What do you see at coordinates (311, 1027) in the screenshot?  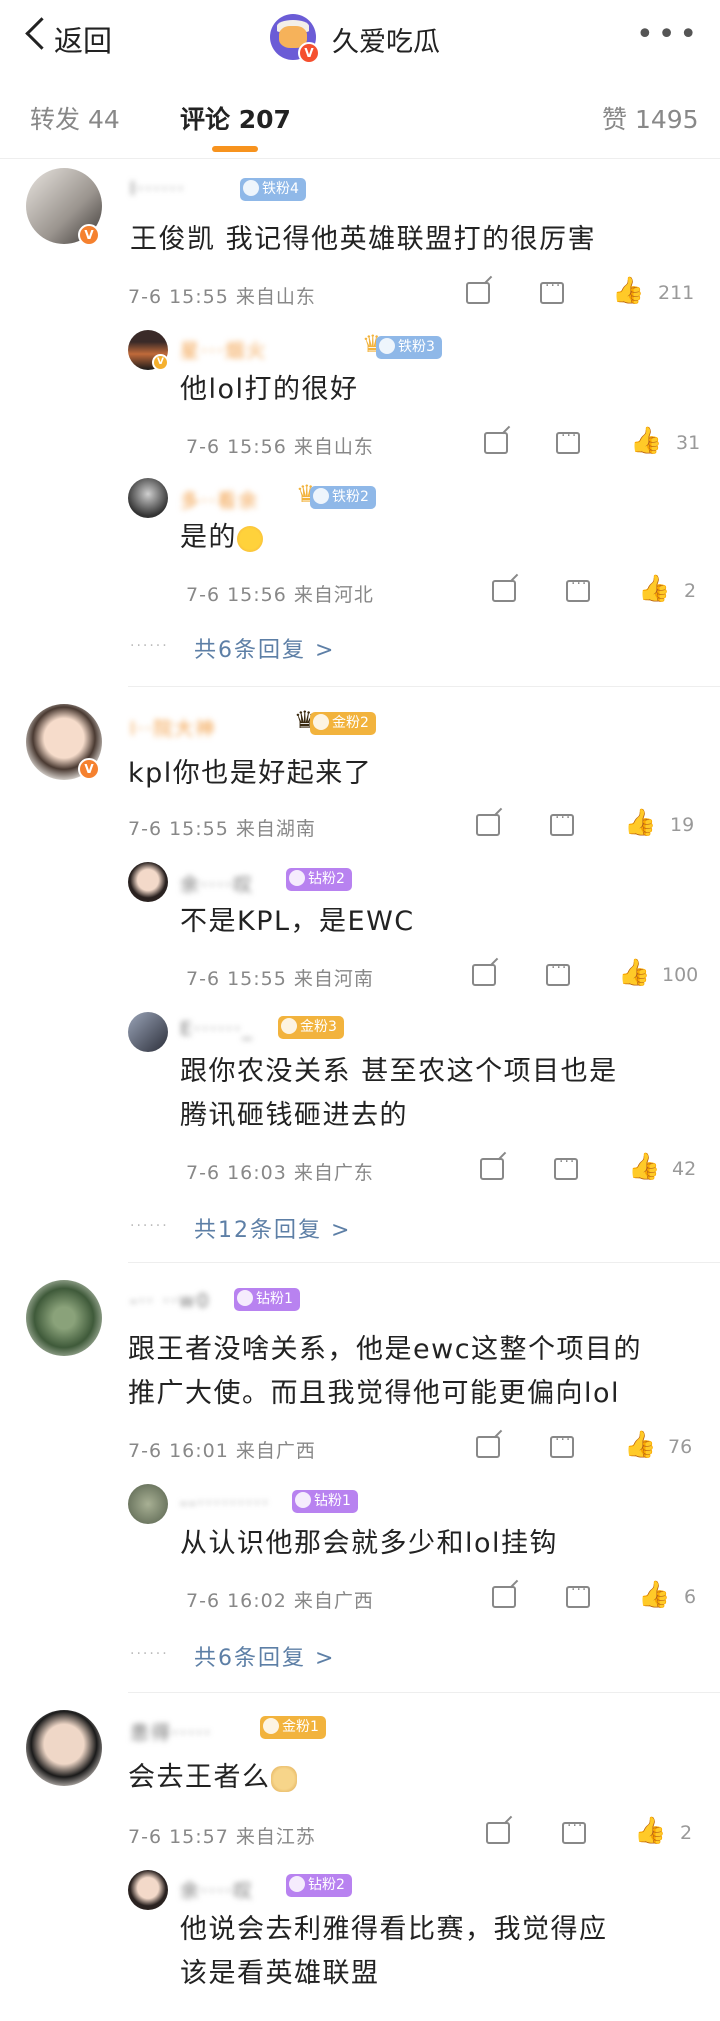 I see `fan-badge: 金粉3` at bounding box center [311, 1027].